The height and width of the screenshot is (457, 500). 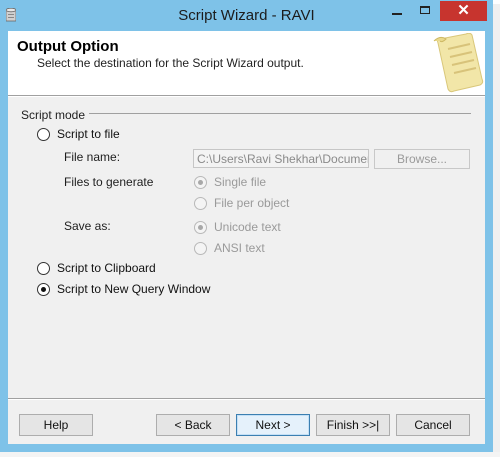 I want to click on back-button: < Back, so click(x=193, y=425).